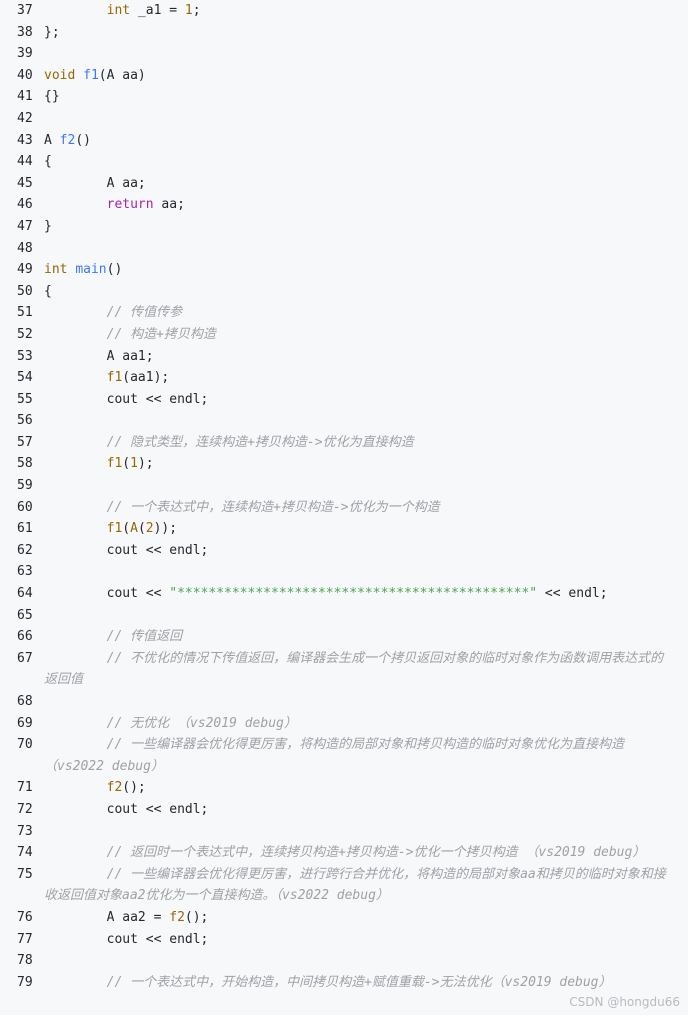 The height and width of the screenshot is (1015, 688). What do you see at coordinates (624, 1002) in the screenshot?
I see `csdn-watermark: CSDN @hongdu66` at bounding box center [624, 1002].